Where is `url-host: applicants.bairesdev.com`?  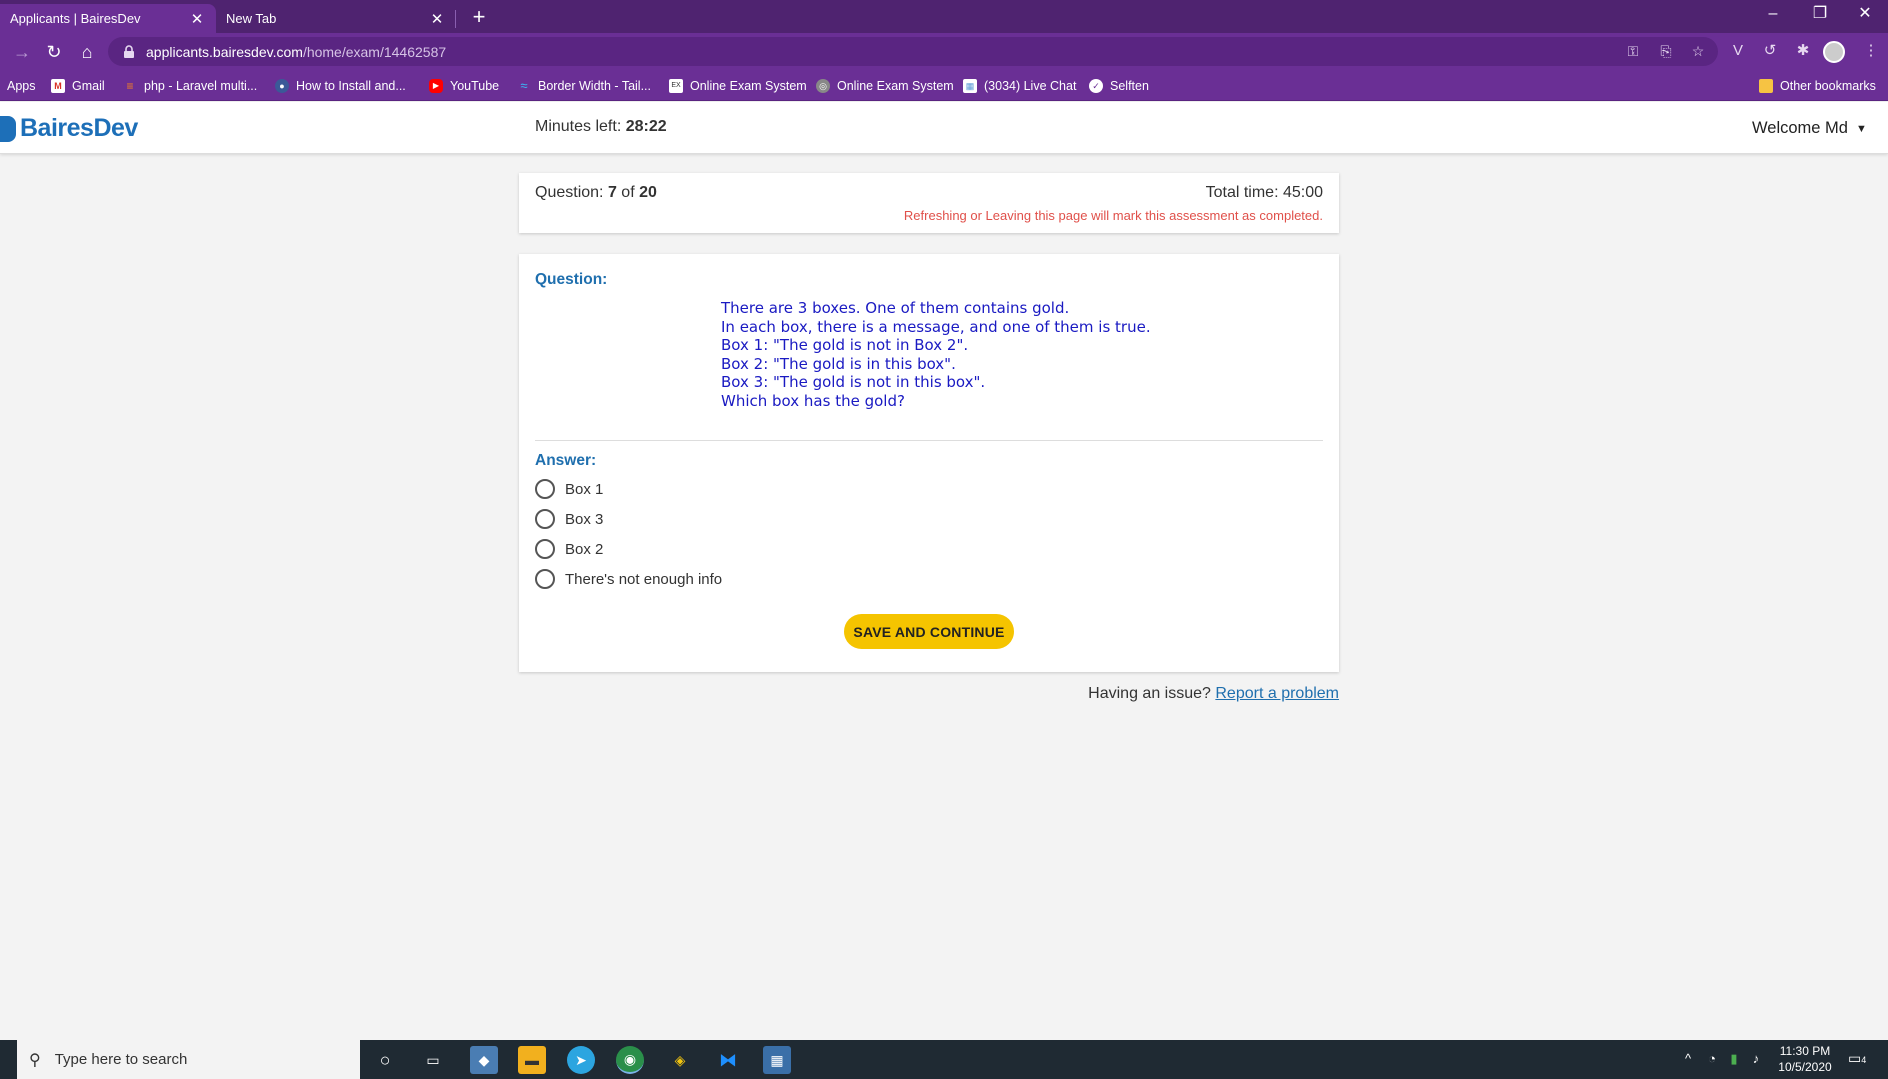
url-host: applicants.bairesdev.com is located at coordinates (224, 51).